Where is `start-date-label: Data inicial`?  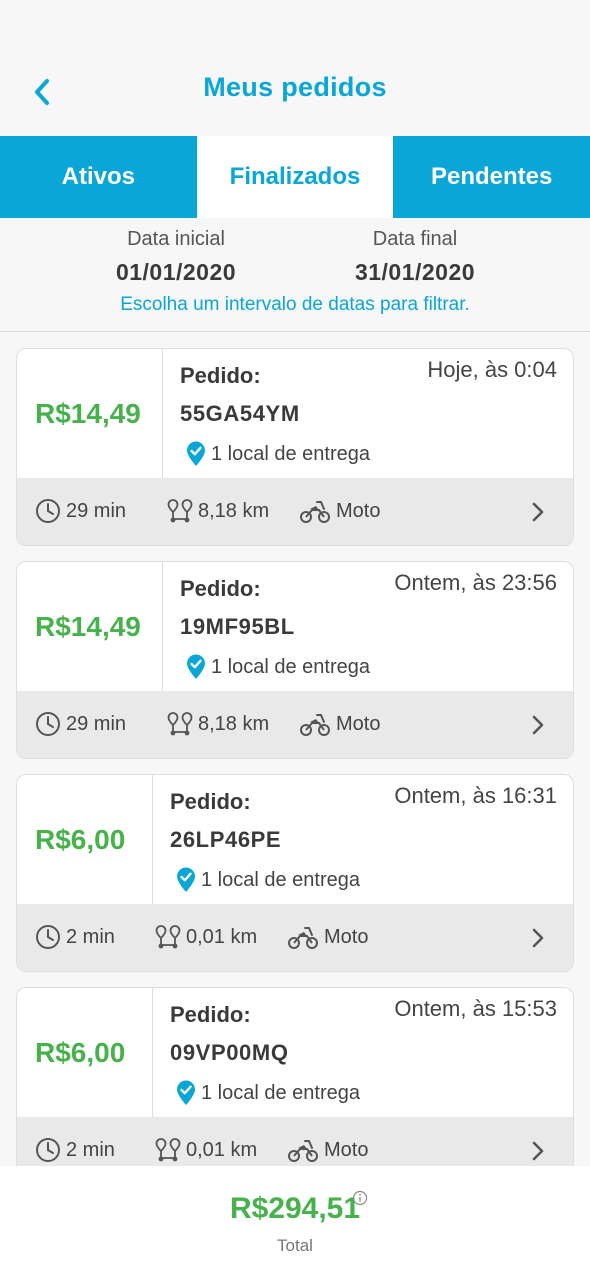
start-date-label: Data inicial is located at coordinates (176, 239).